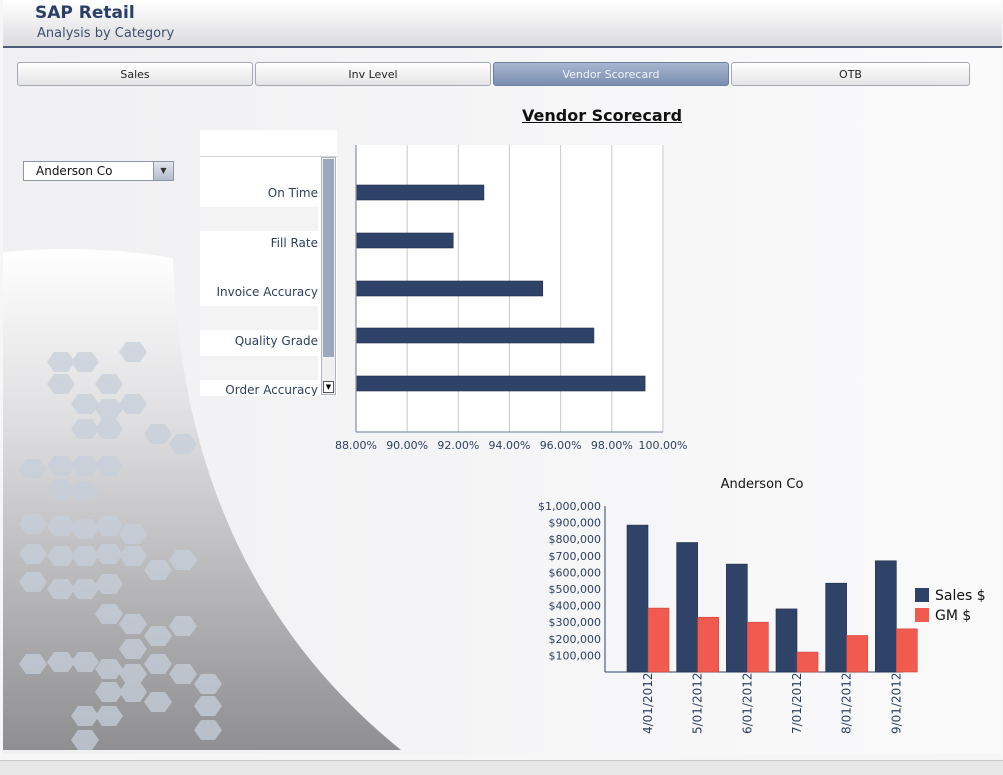 This screenshot has width=1003, height=775. I want to click on x-tick-label: 8/01/2012, so click(847, 703).